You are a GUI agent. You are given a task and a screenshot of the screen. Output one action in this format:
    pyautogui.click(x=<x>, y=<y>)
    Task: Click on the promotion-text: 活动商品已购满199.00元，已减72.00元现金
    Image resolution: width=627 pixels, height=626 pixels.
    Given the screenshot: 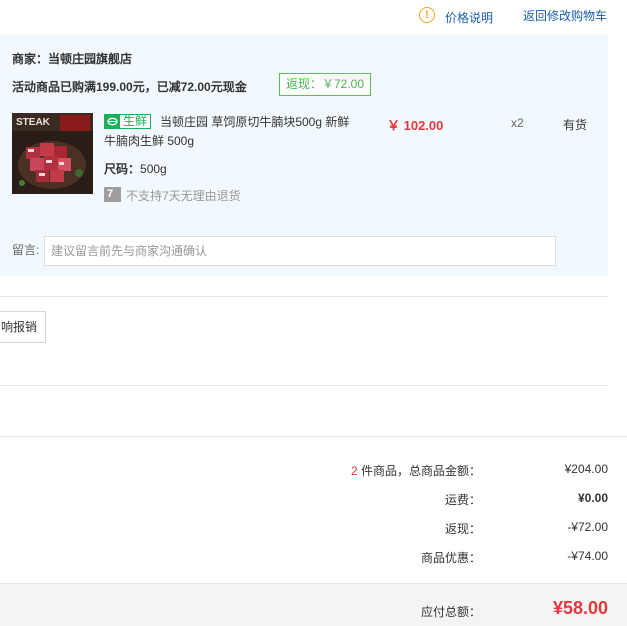 What is the action you would take?
    pyautogui.click(x=129, y=87)
    